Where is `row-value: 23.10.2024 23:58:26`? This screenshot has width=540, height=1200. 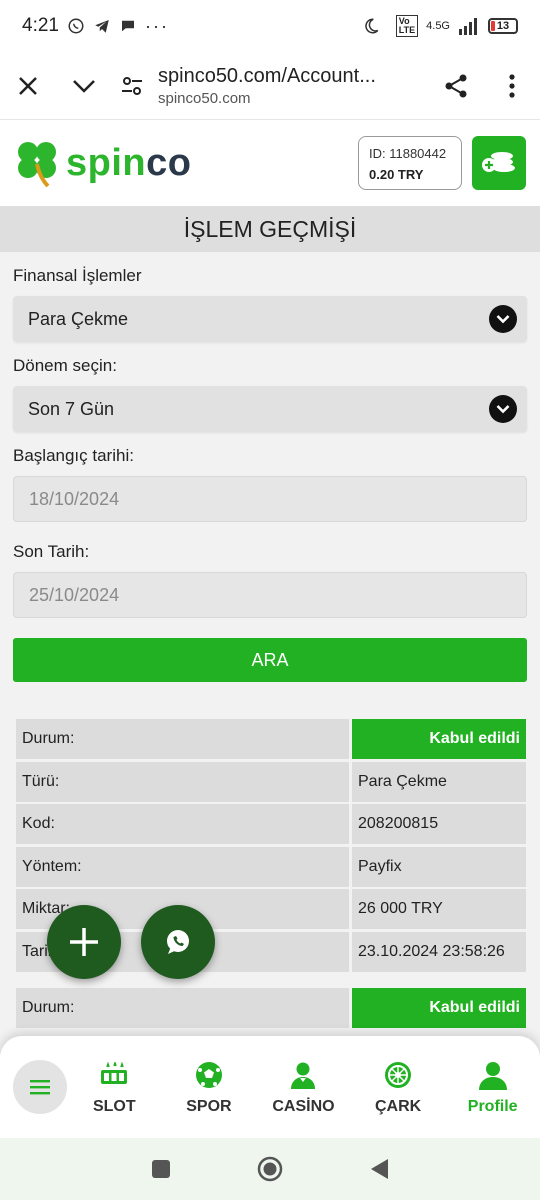
row-value: 23.10.2024 23:58:26 is located at coordinates (439, 951).